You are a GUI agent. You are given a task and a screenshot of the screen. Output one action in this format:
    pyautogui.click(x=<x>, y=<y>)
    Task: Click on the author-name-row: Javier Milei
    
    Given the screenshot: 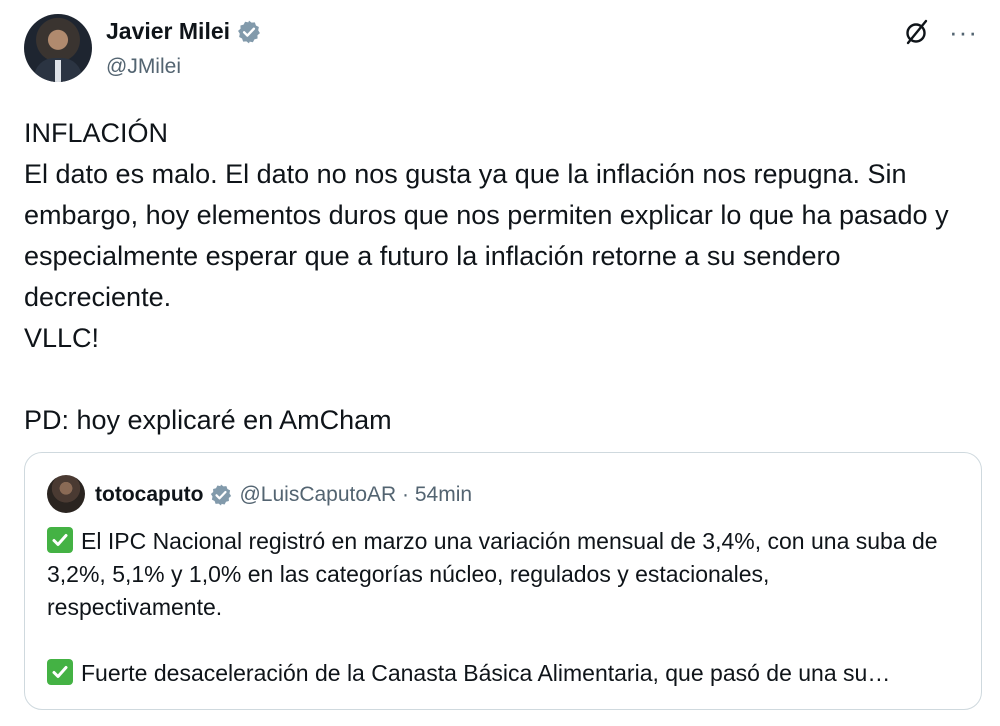 What is the action you would take?
    pyautogui.click(x=184, y=31)
    